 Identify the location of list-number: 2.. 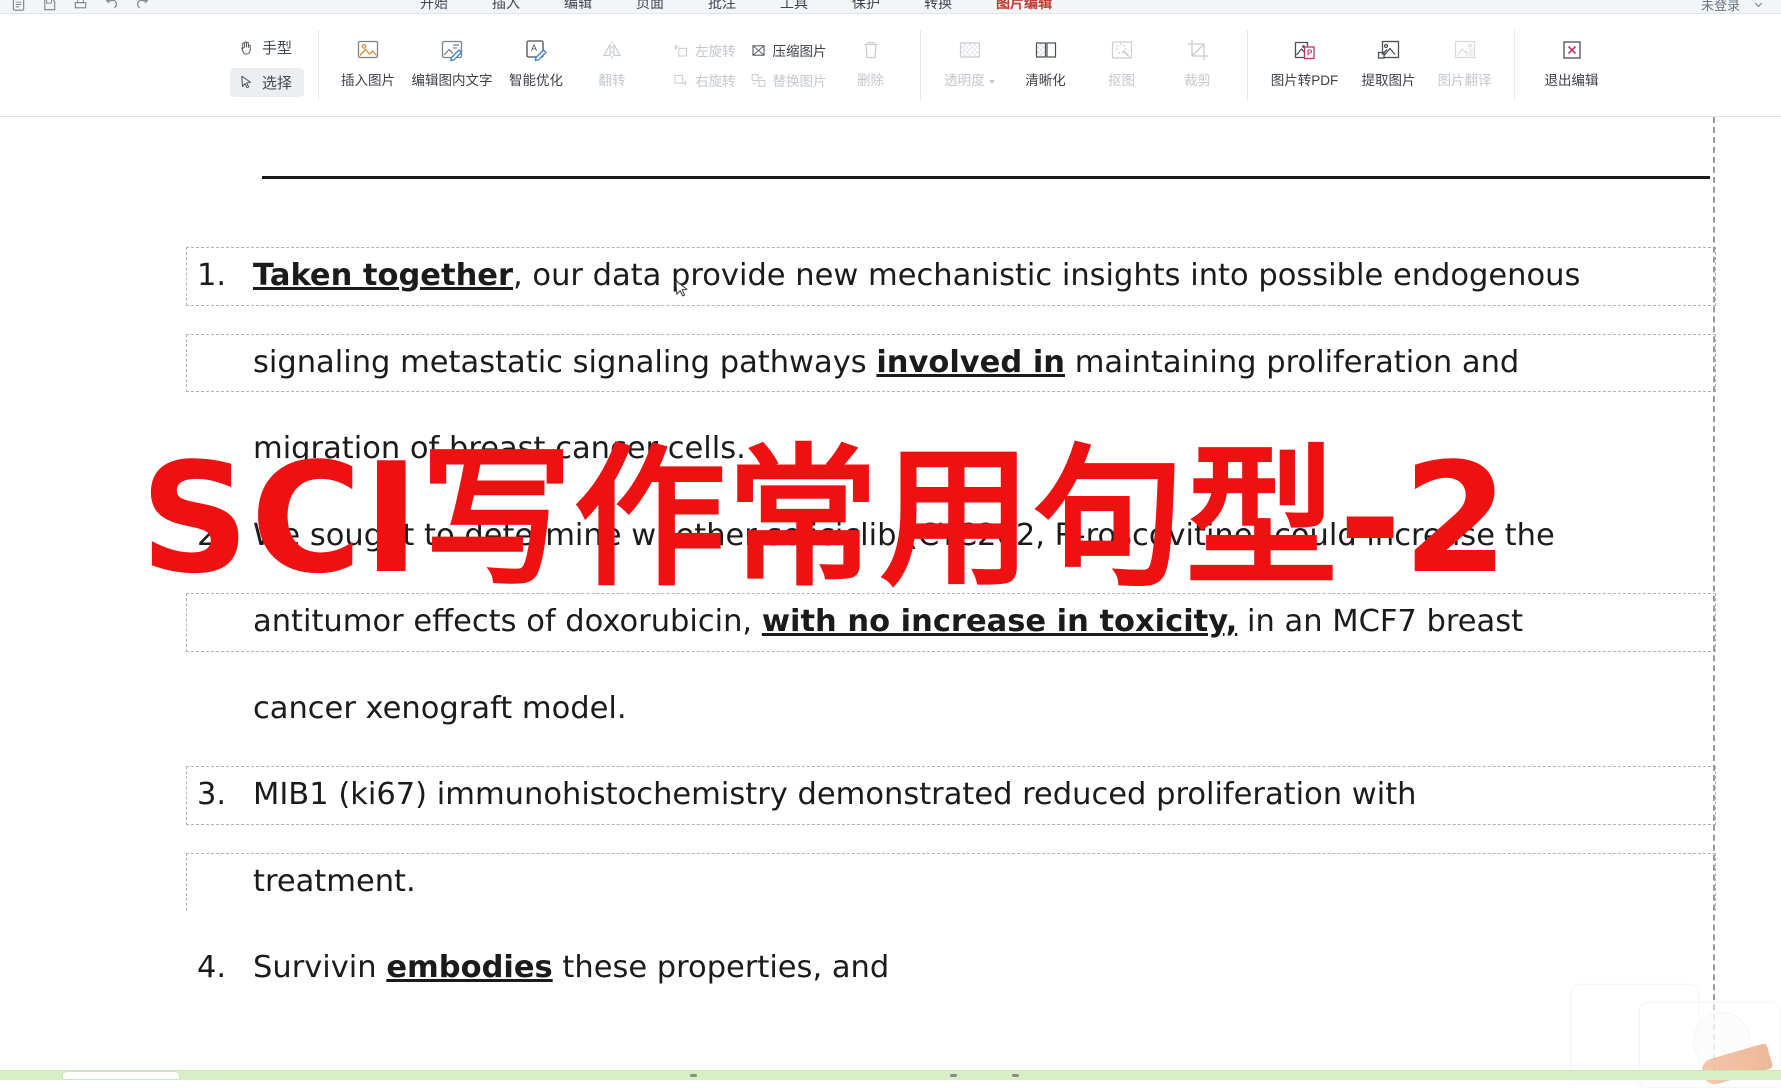
(225, 536).